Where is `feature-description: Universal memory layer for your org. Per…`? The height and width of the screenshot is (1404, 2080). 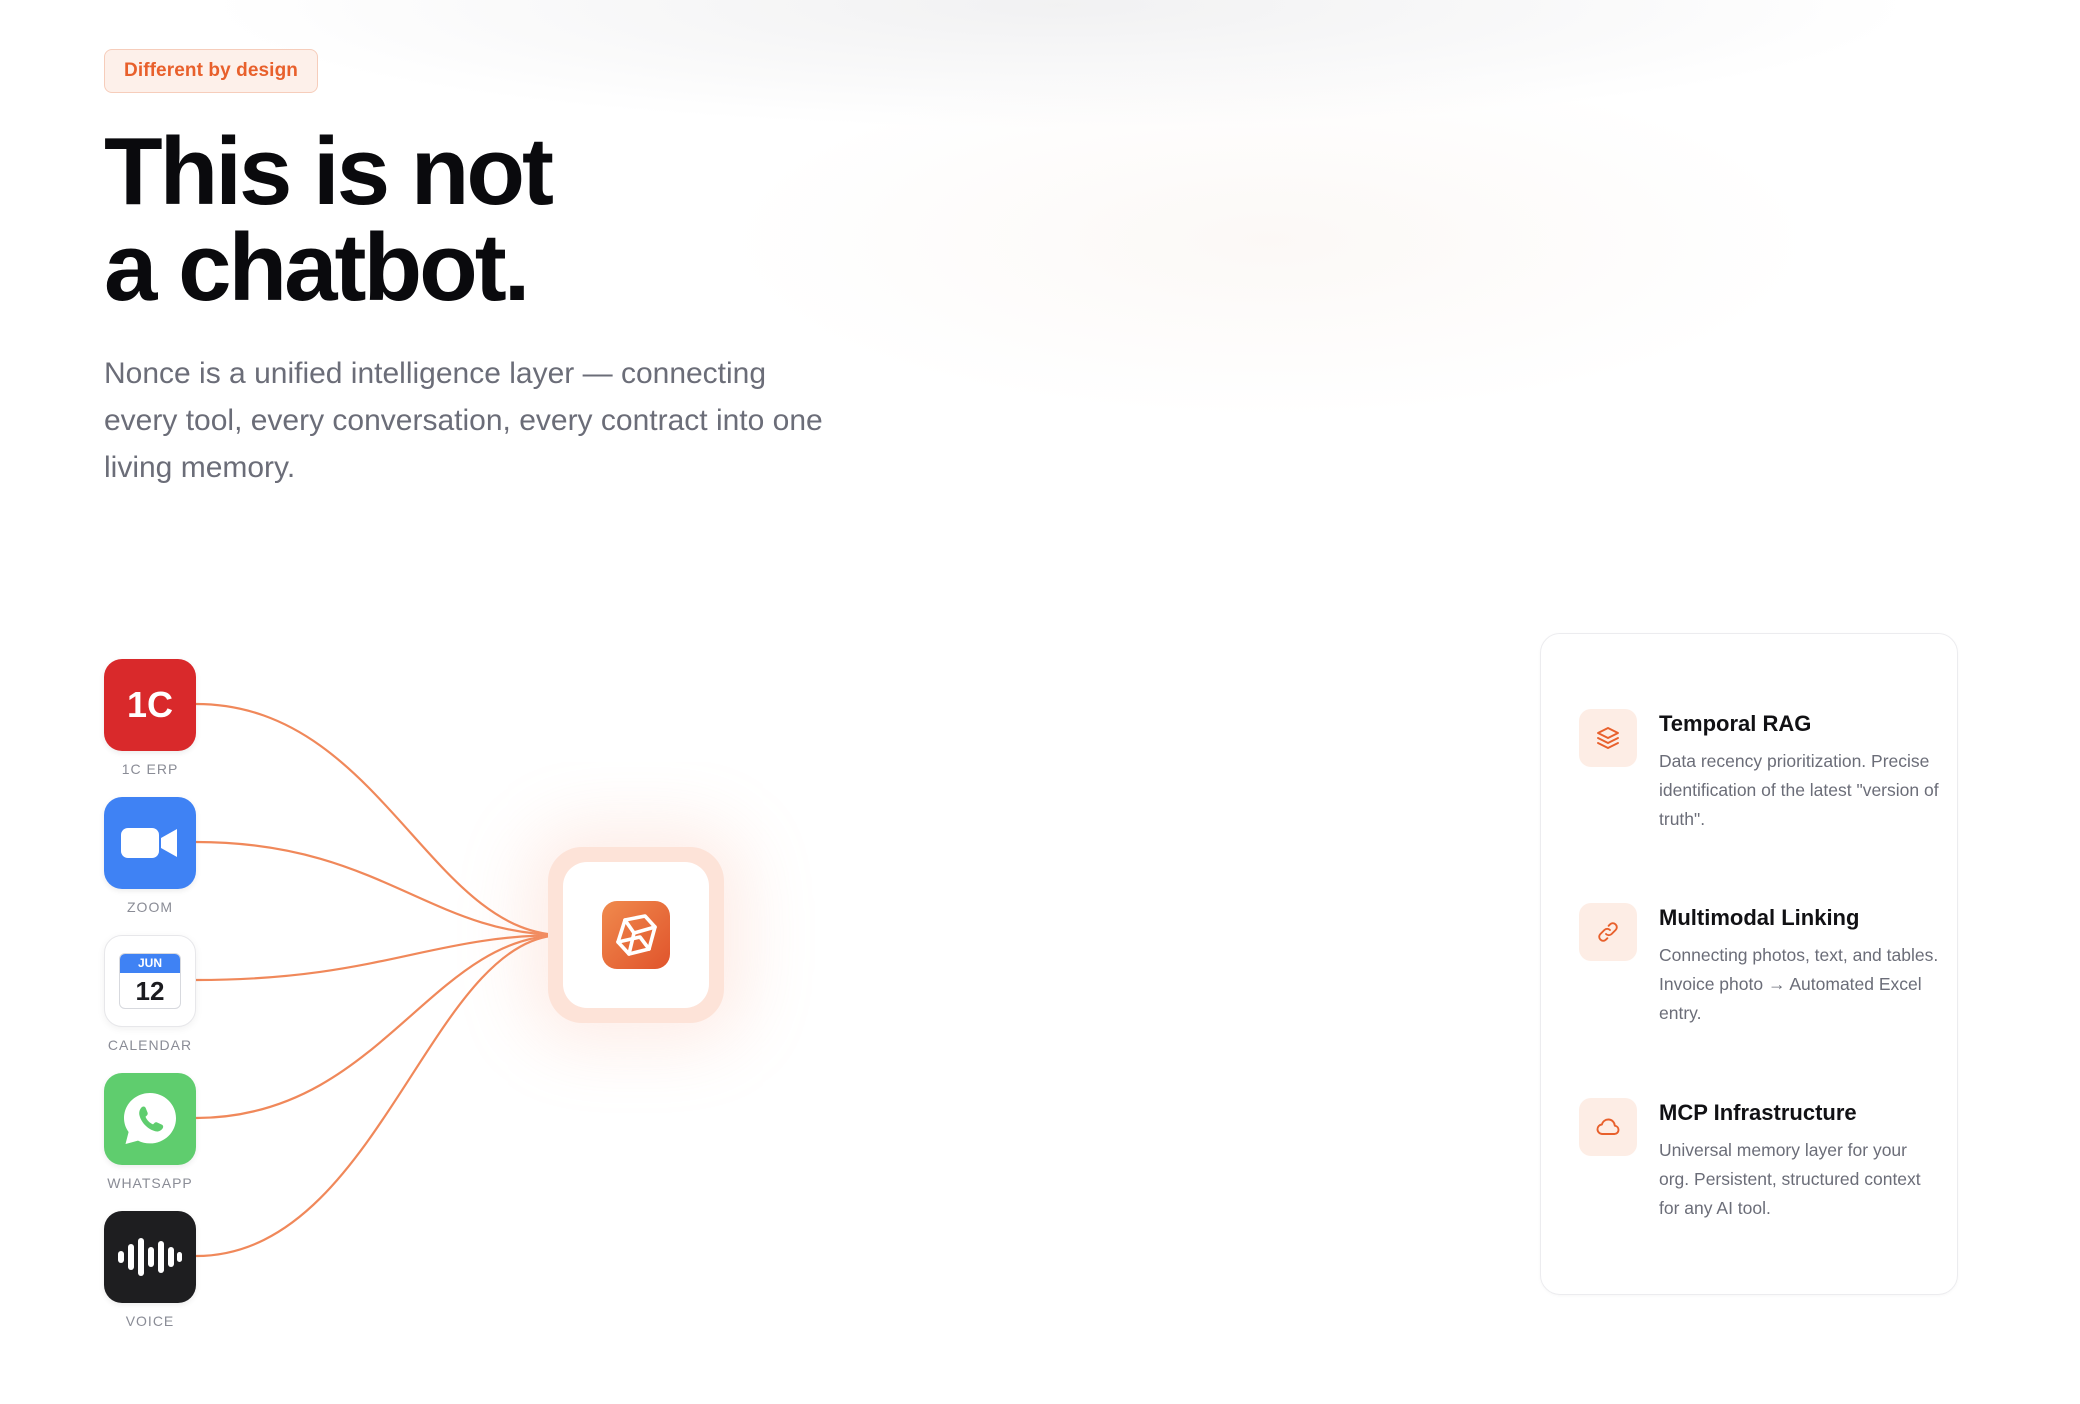
feature-description: Universal memory layer for your org. Per… is located at coordinates (1790, 1179).